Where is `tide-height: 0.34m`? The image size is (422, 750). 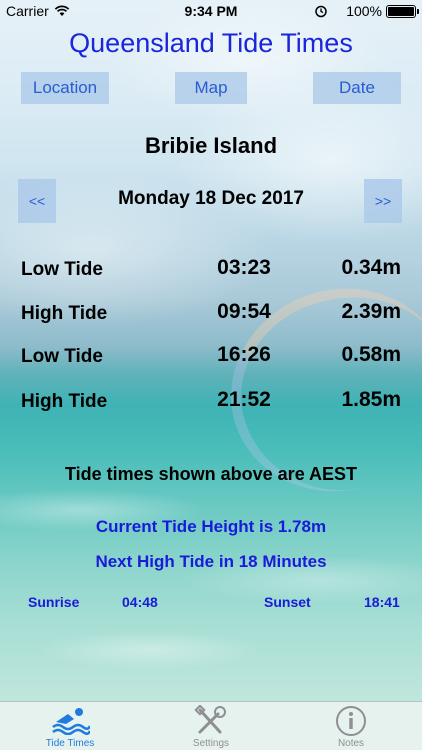
tide-height: 0.34m is located at coordinates (371, 267).